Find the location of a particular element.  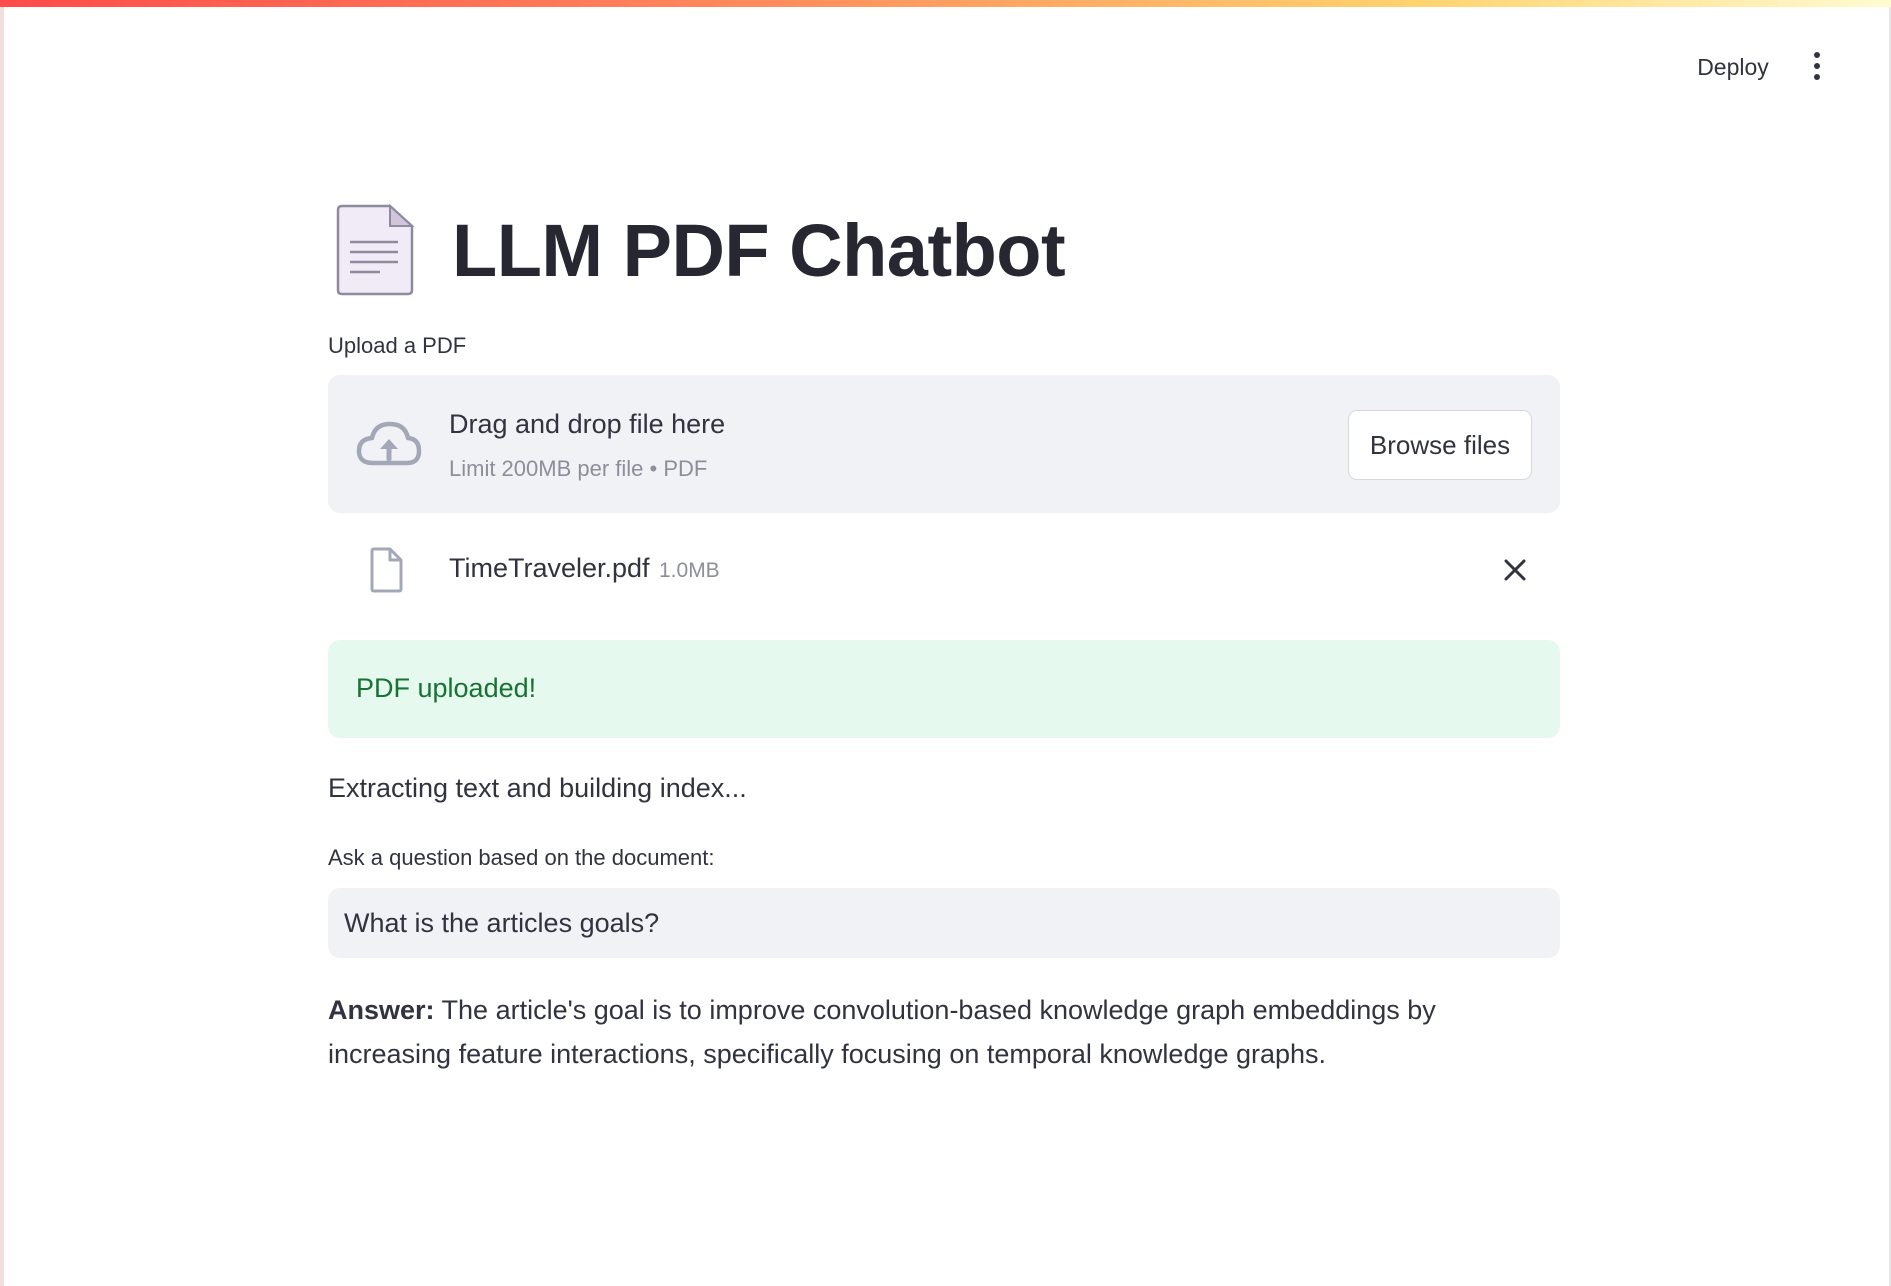

file-name: TimeTraveler.pdf is located at coordinates (549, 568).